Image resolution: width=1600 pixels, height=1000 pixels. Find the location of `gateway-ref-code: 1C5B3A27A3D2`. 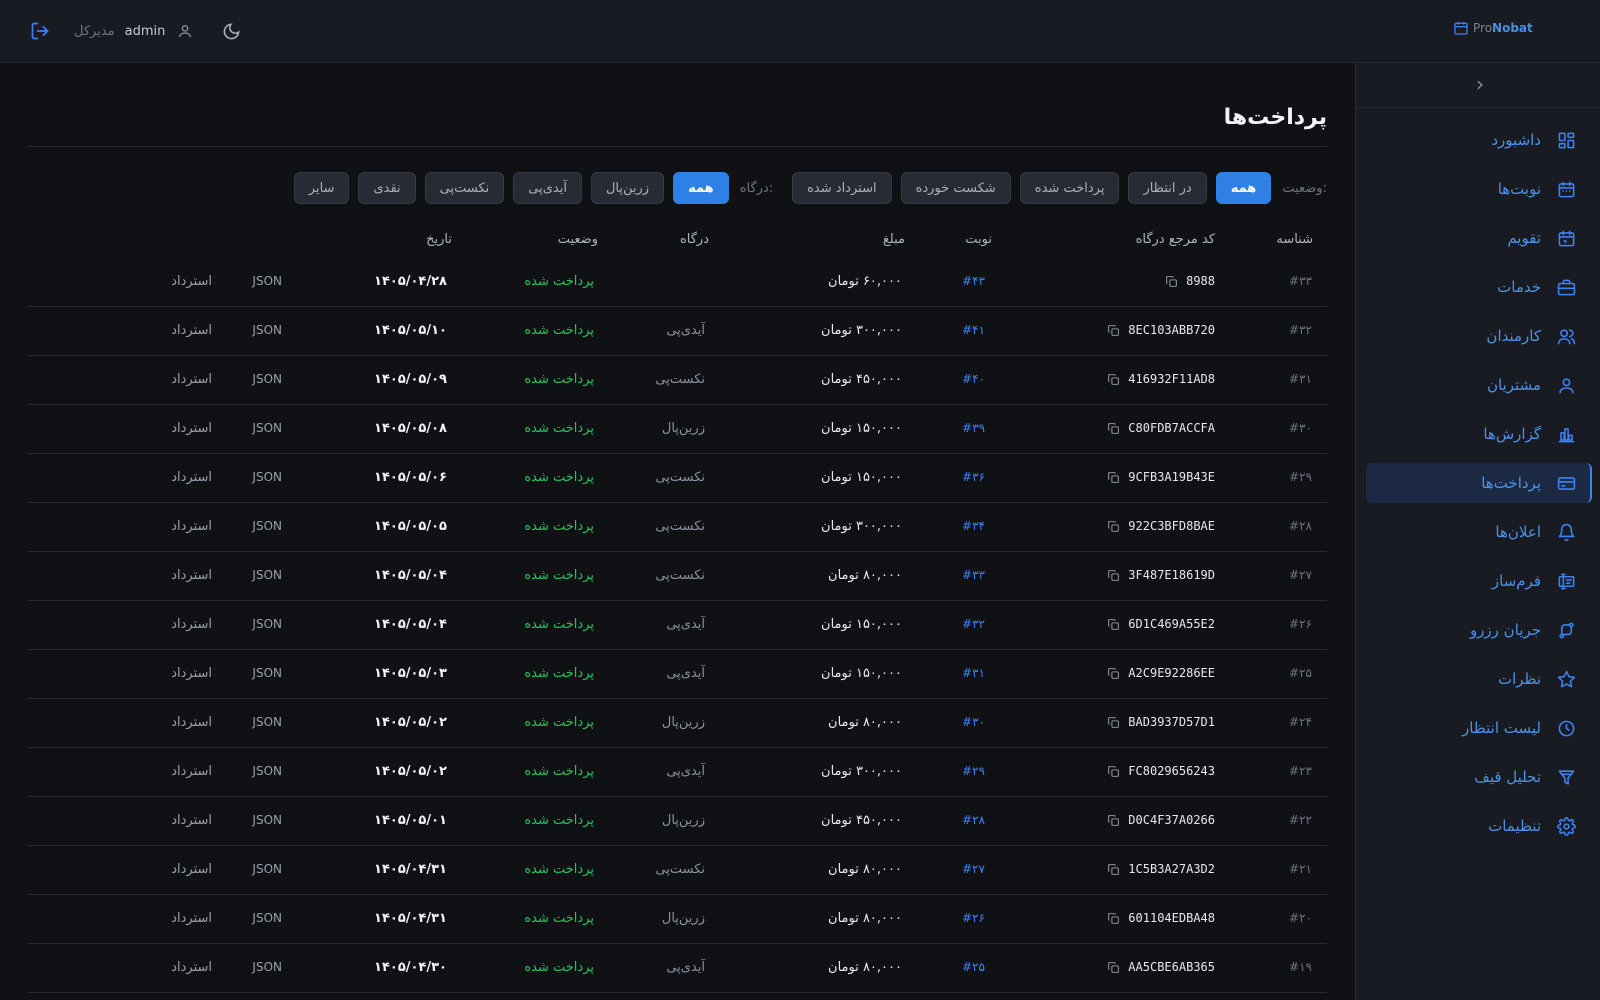

gateway-ref-code: 1C5B3A27A3D2 is located at coordinates (1161, 869).